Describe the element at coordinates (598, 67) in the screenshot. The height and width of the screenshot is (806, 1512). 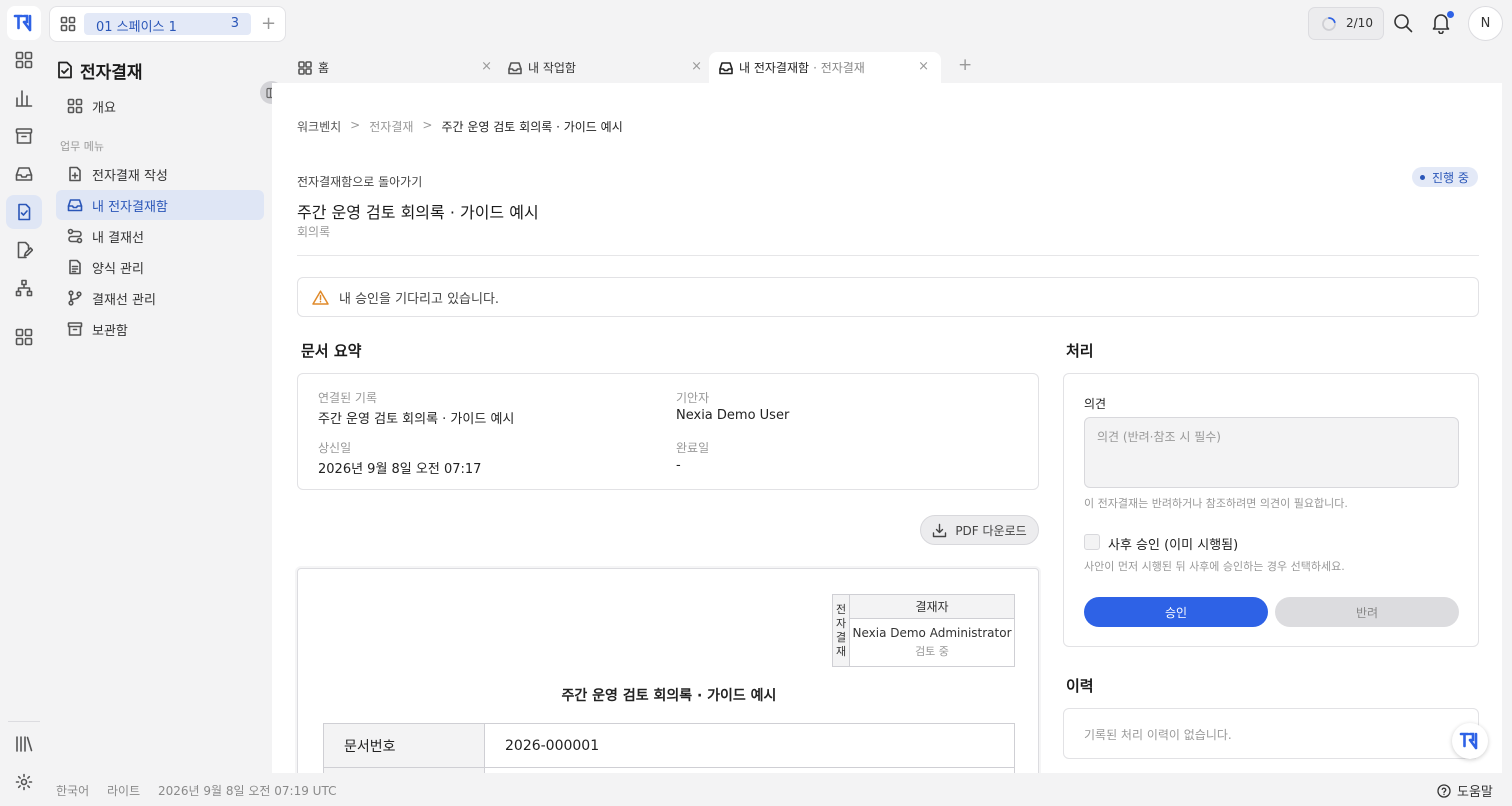
I see `tab-my-tasks: 내 작업함 ×` at that location.